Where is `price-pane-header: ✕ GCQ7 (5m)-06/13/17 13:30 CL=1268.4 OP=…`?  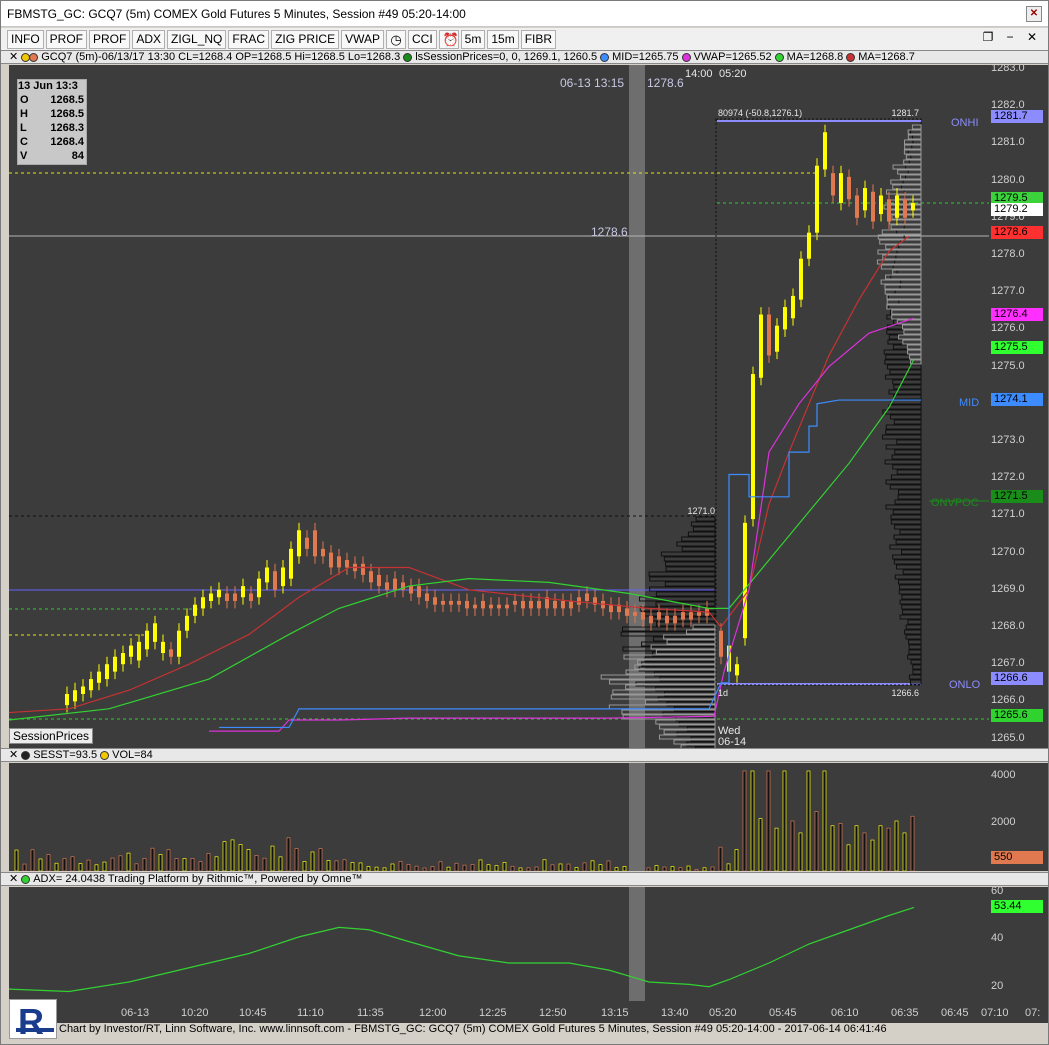
price-pane-header: ✕ GCQ7 (5m)-06/13/17 13:30 CL=1268.4 OP=… is located at coordinates (524, 57).